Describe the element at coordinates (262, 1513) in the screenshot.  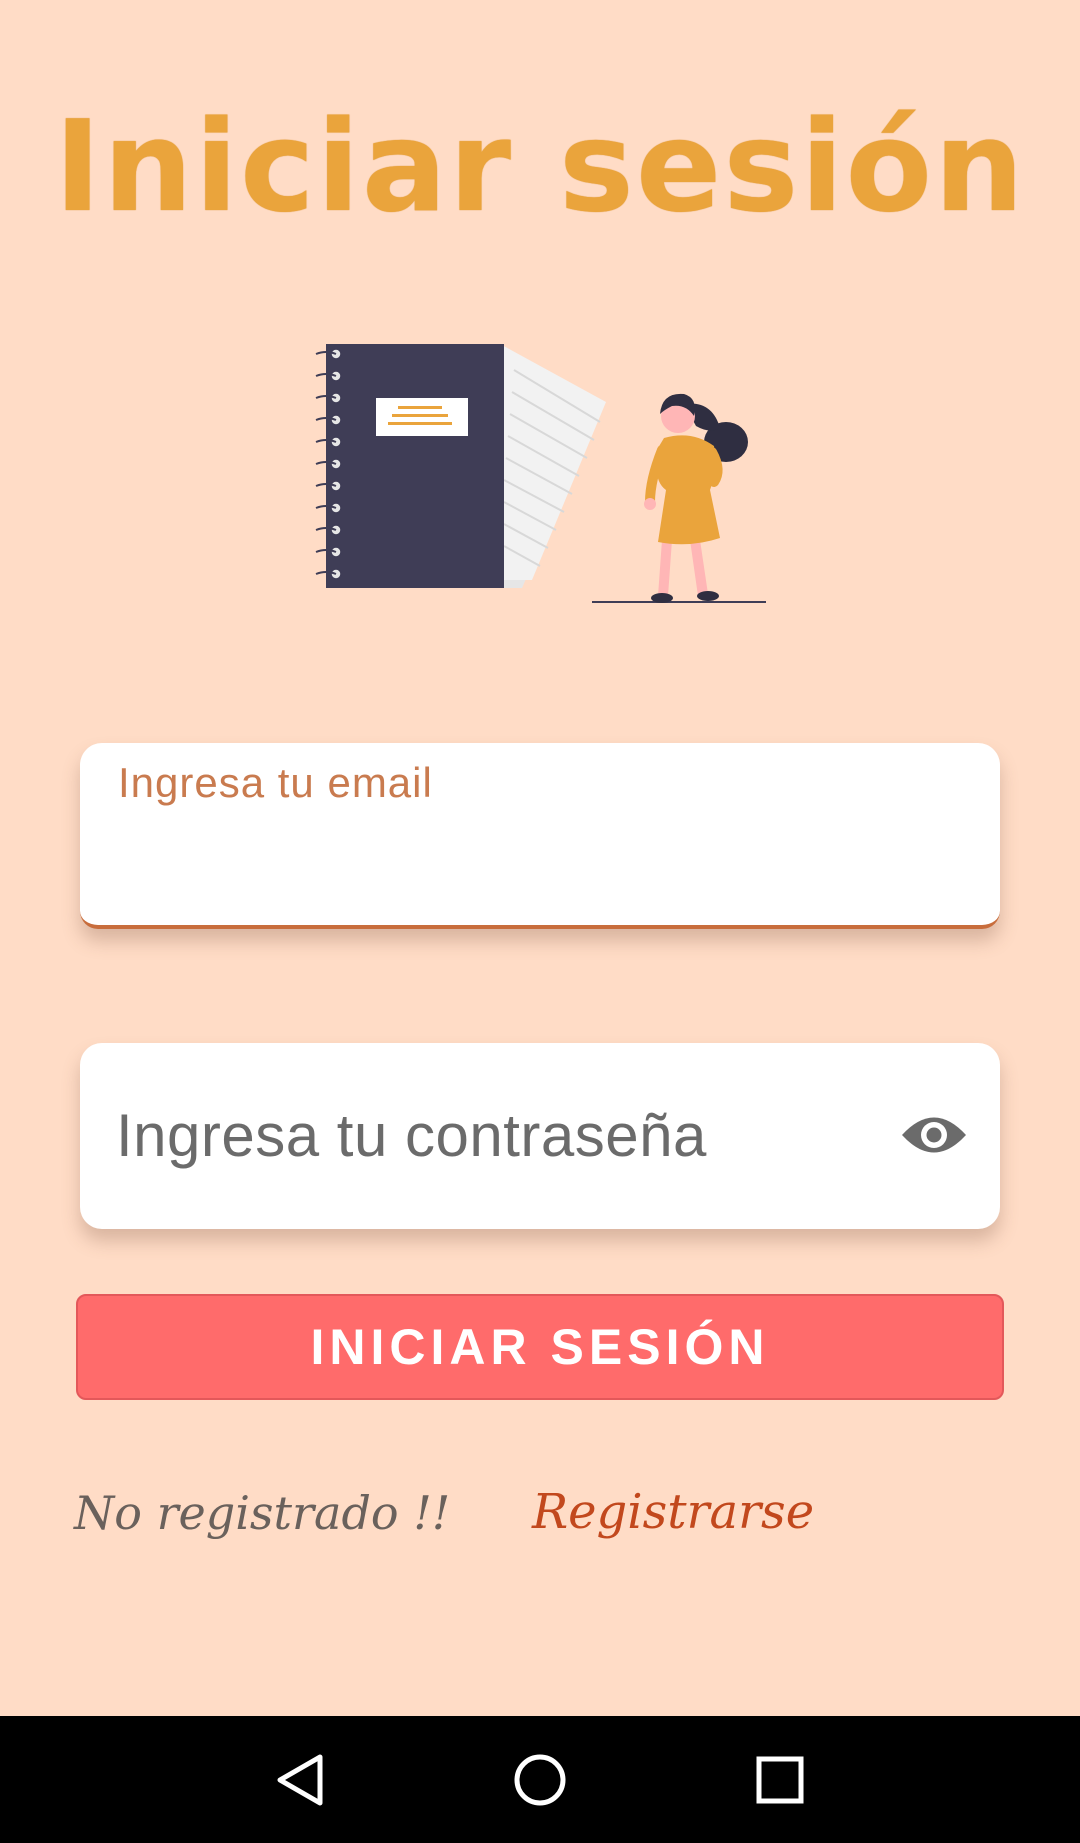
I see `not-registered-text: No registrado !!` at that location.